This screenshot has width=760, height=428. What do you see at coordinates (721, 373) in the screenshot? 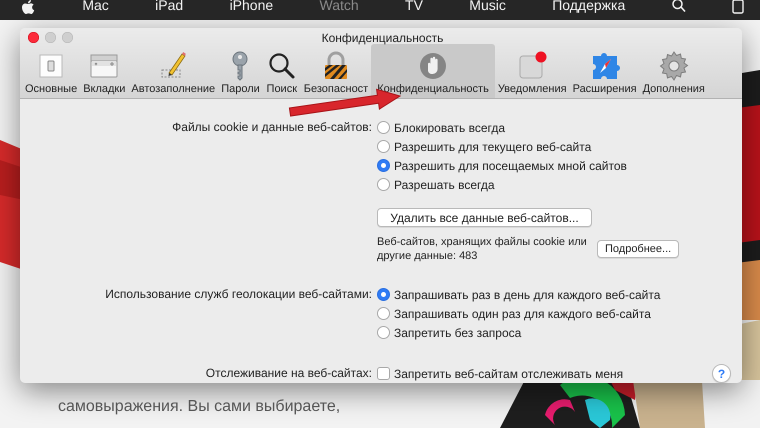
I see `help-button: ?` at bounding box center [721, 373].